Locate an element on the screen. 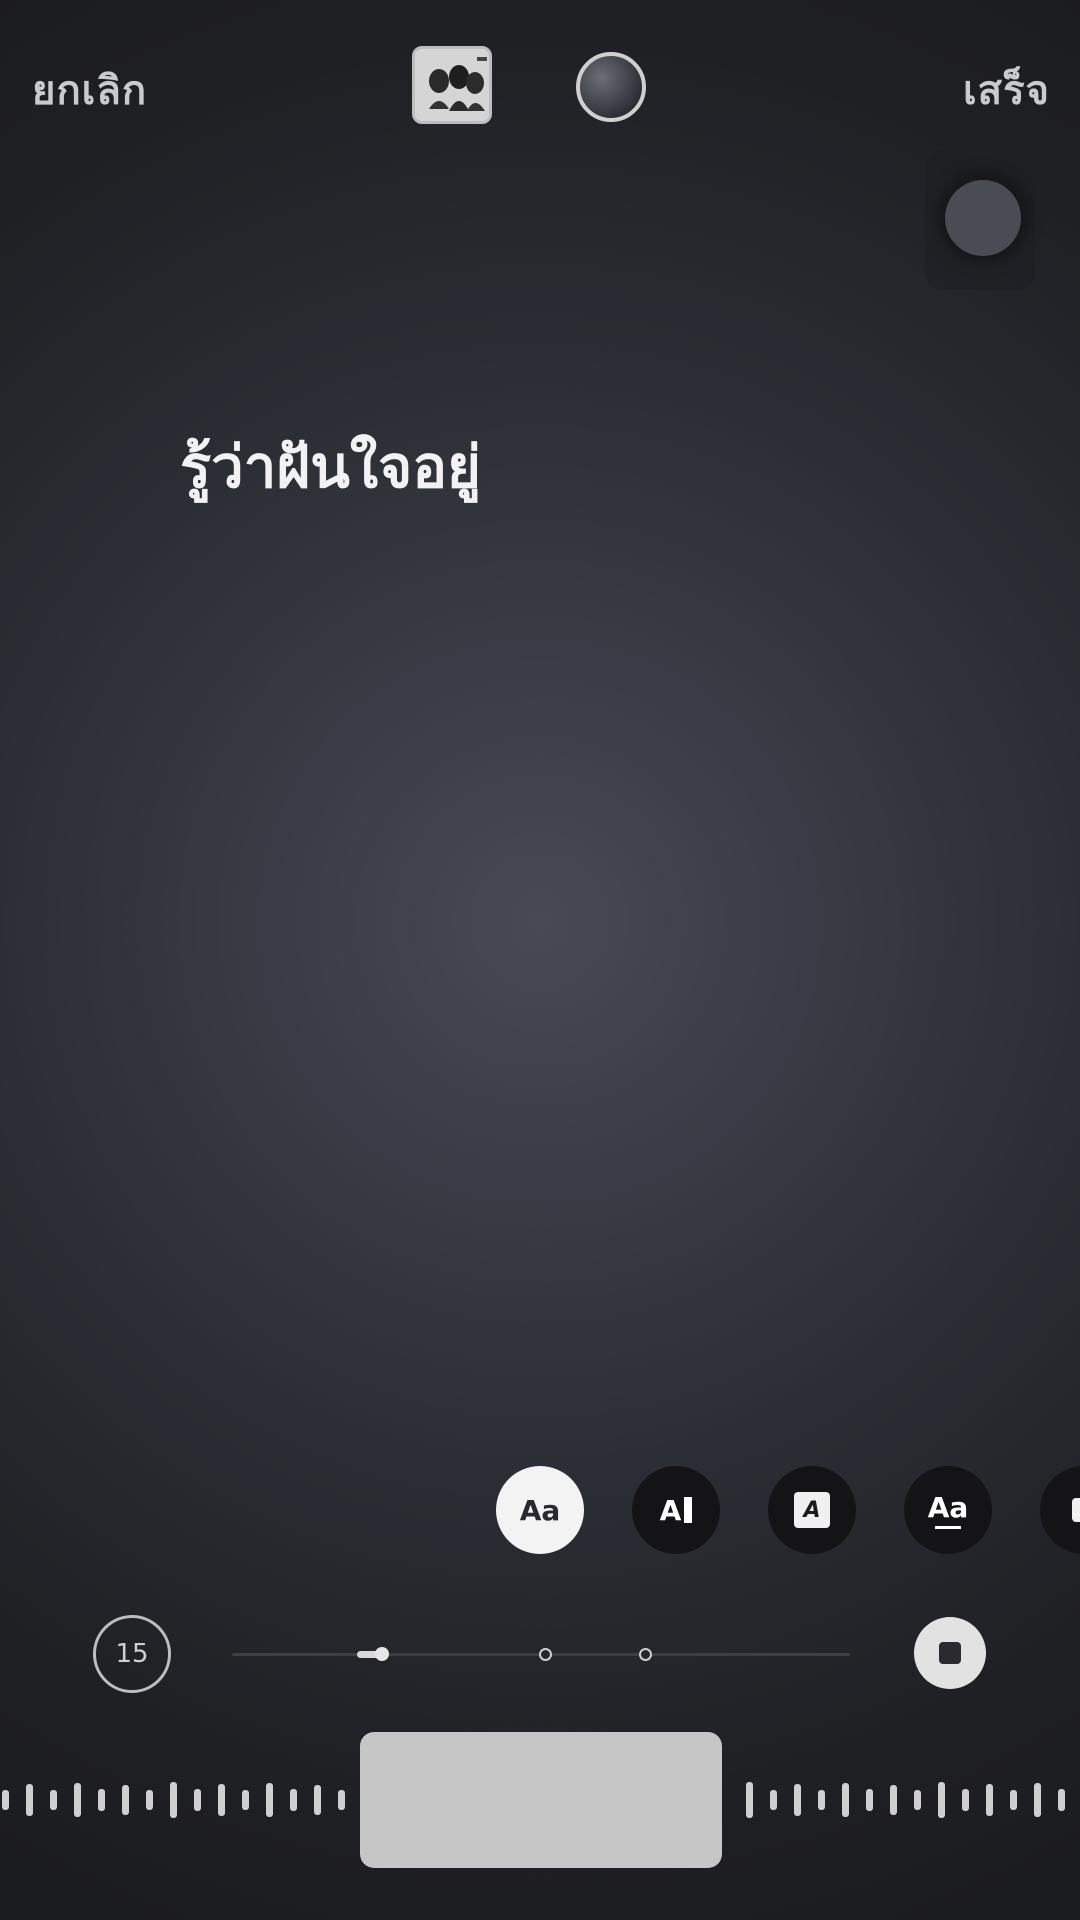  text-size-handle is located at coordinates (983, 218).